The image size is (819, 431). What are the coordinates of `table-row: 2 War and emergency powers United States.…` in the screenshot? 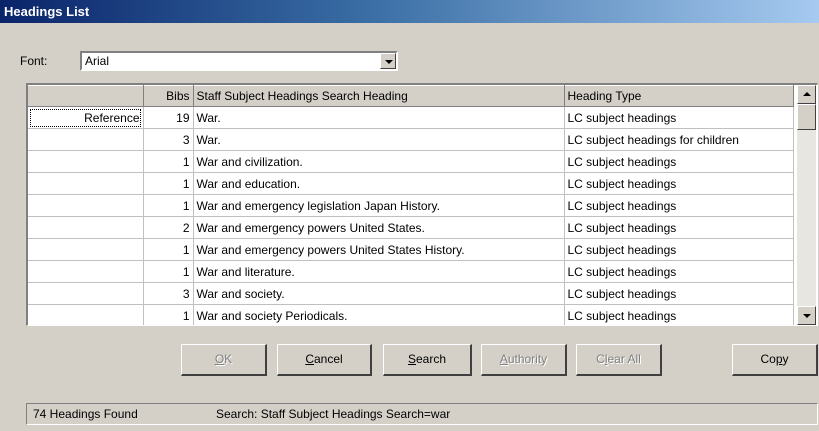 It's located at (411, 227).